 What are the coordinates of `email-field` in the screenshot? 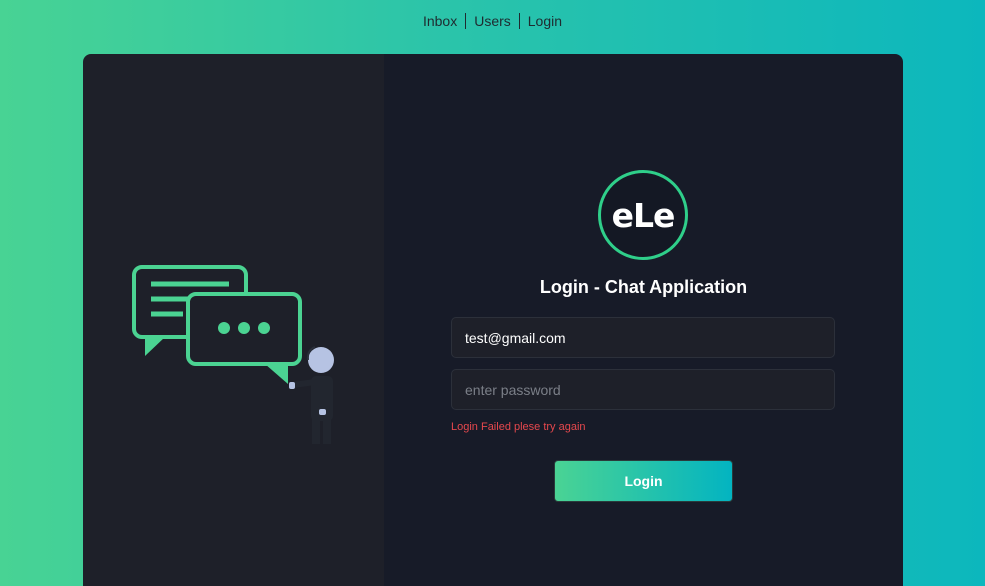 It's located at (643, 337).